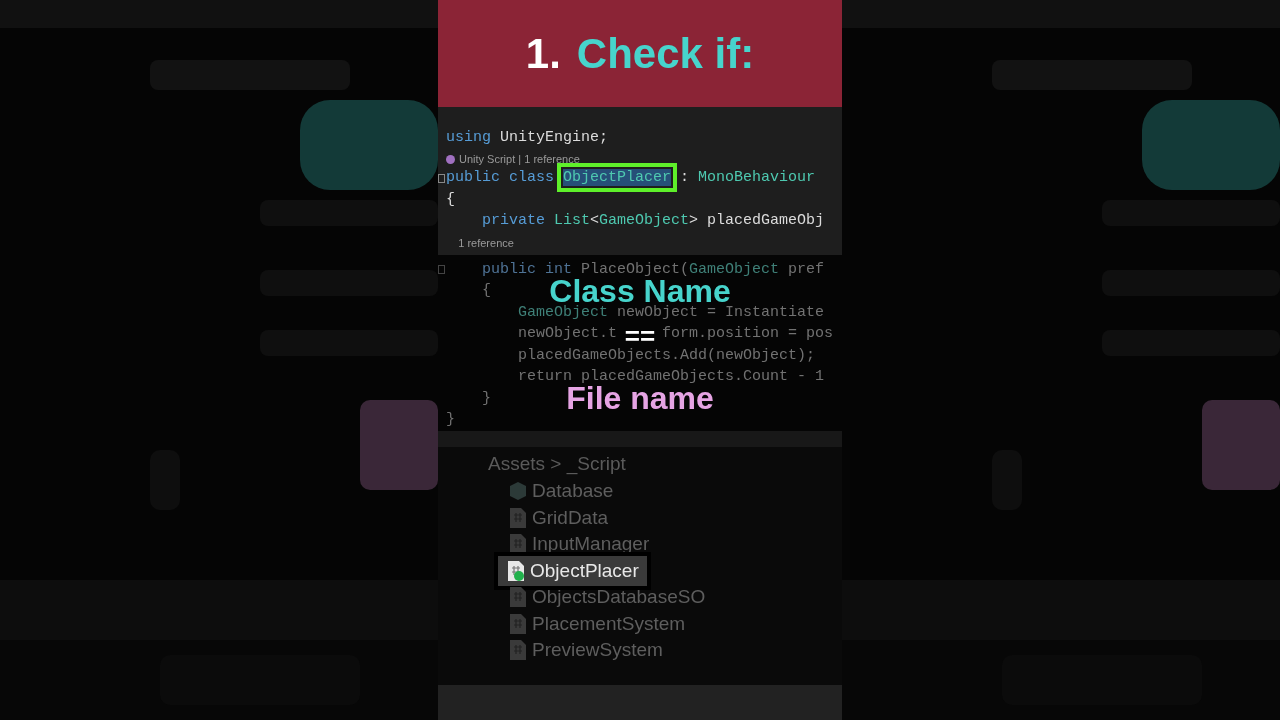  What do you see at coordinates (631, 178) in the screenshot?
I see `code-line: public class ObjectPlacer : MonoBehaviour` at bounding box center [631, 178].